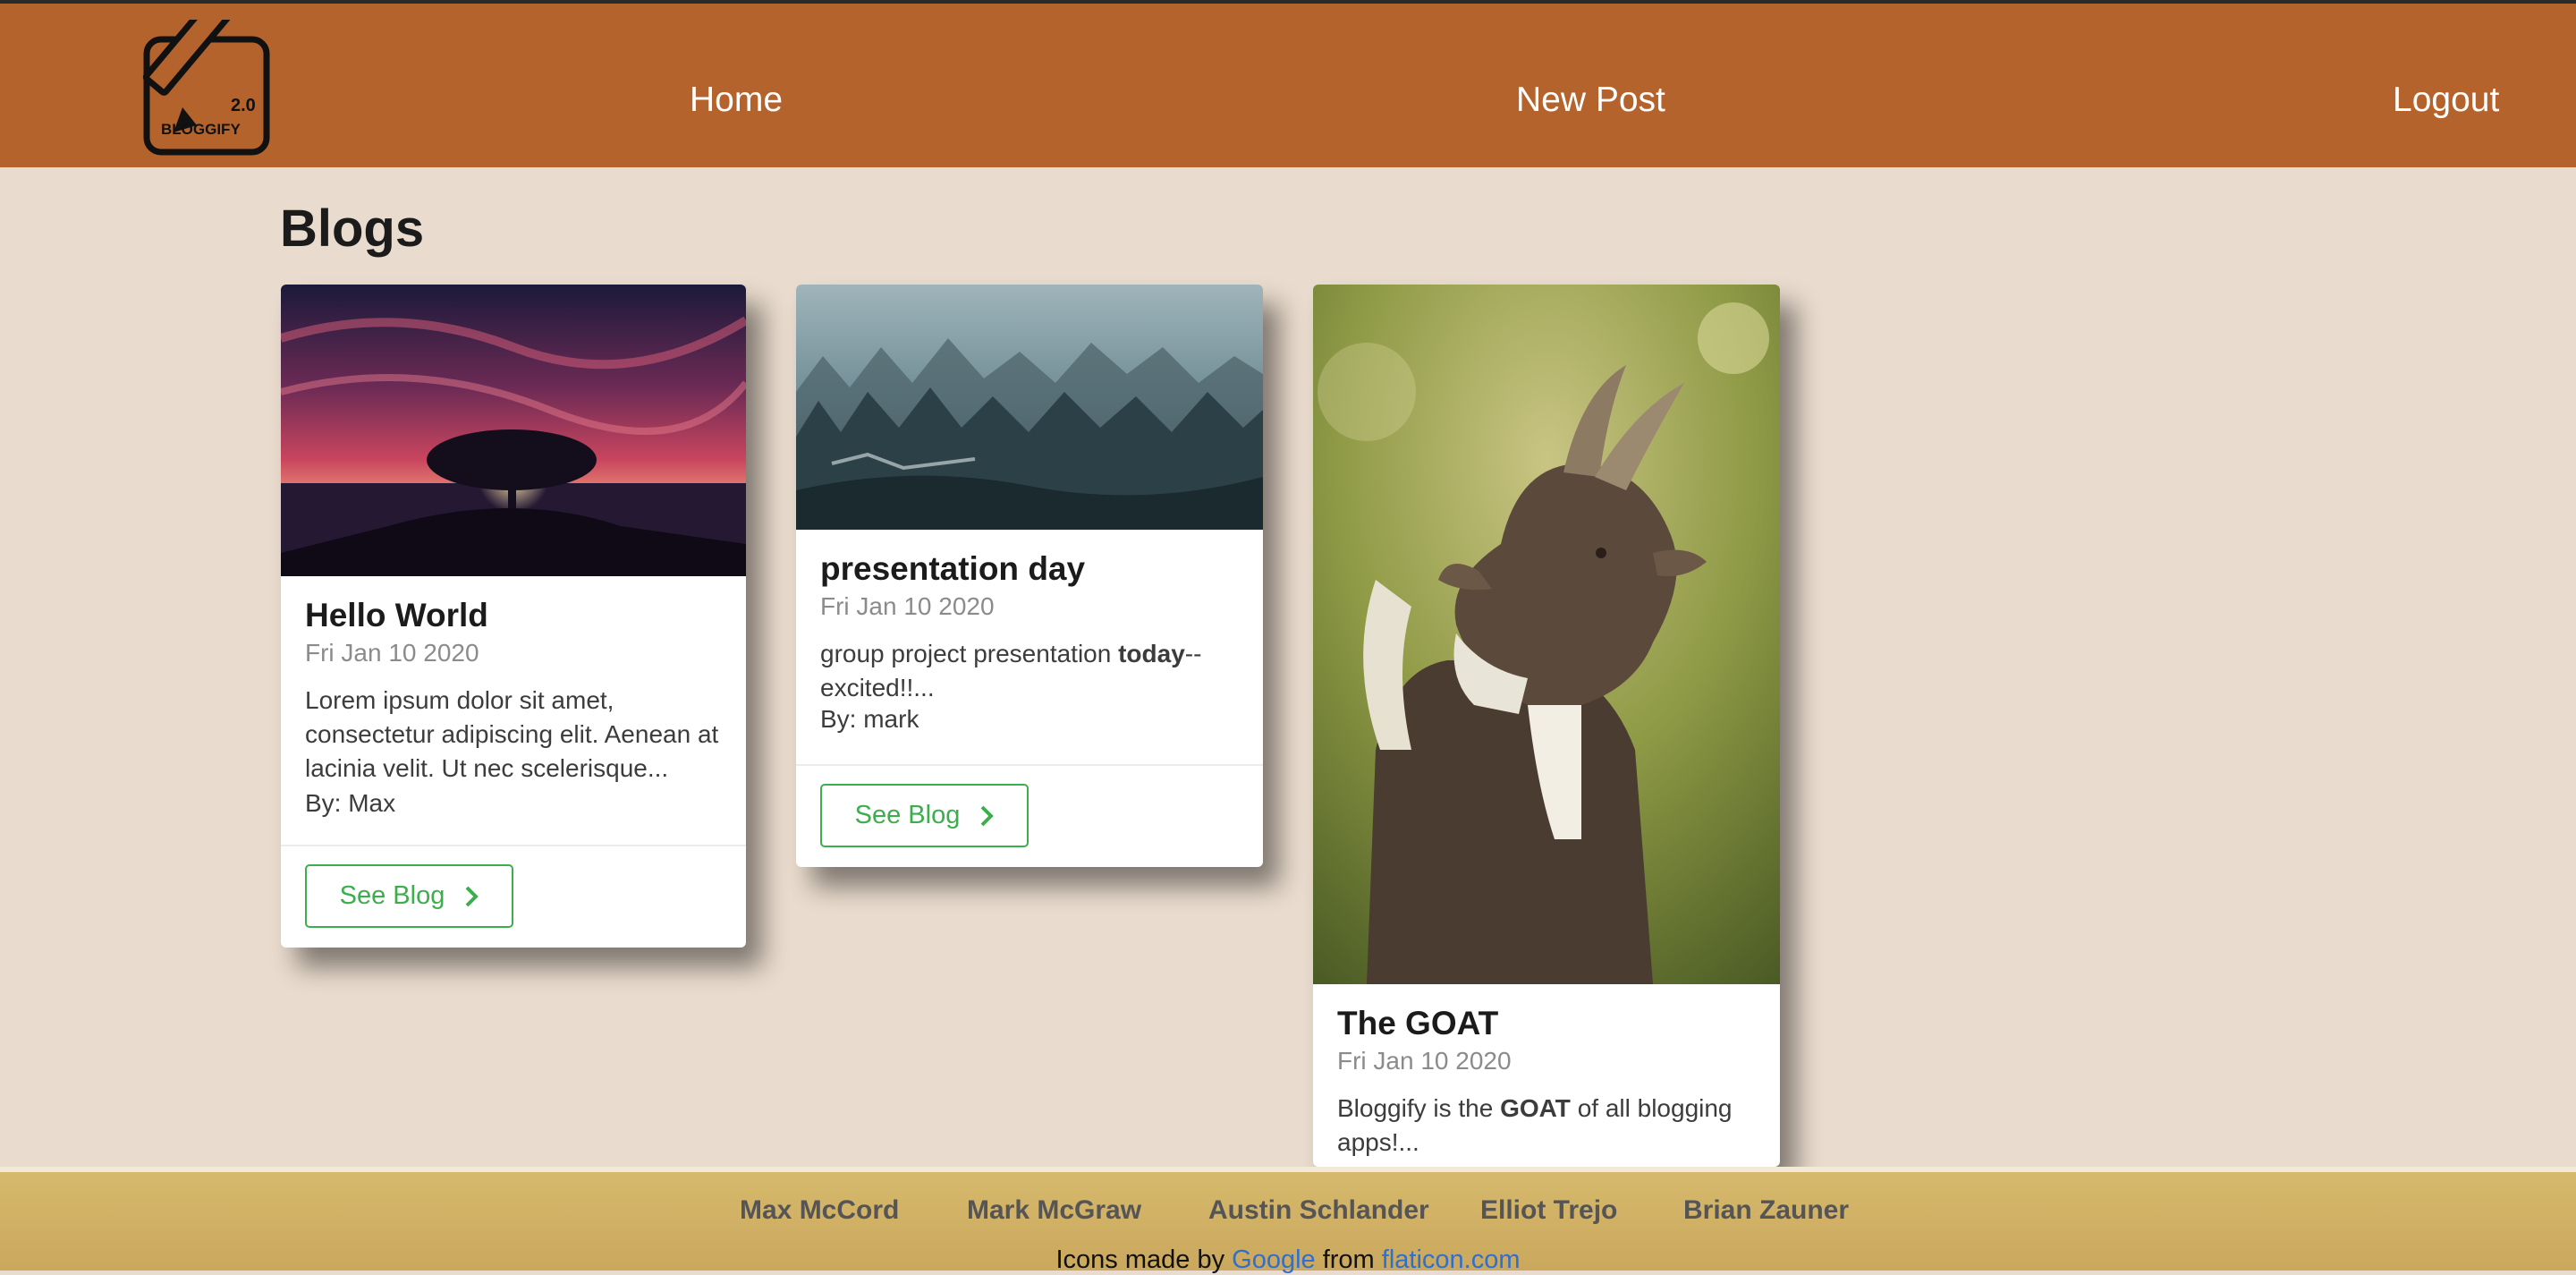 The width and height of the screenshot is (2576, 1275). Describe the element at coordinates (1054, 1210) in the screenshot. I see `footer-team-member: Mark McGraw` at that location.